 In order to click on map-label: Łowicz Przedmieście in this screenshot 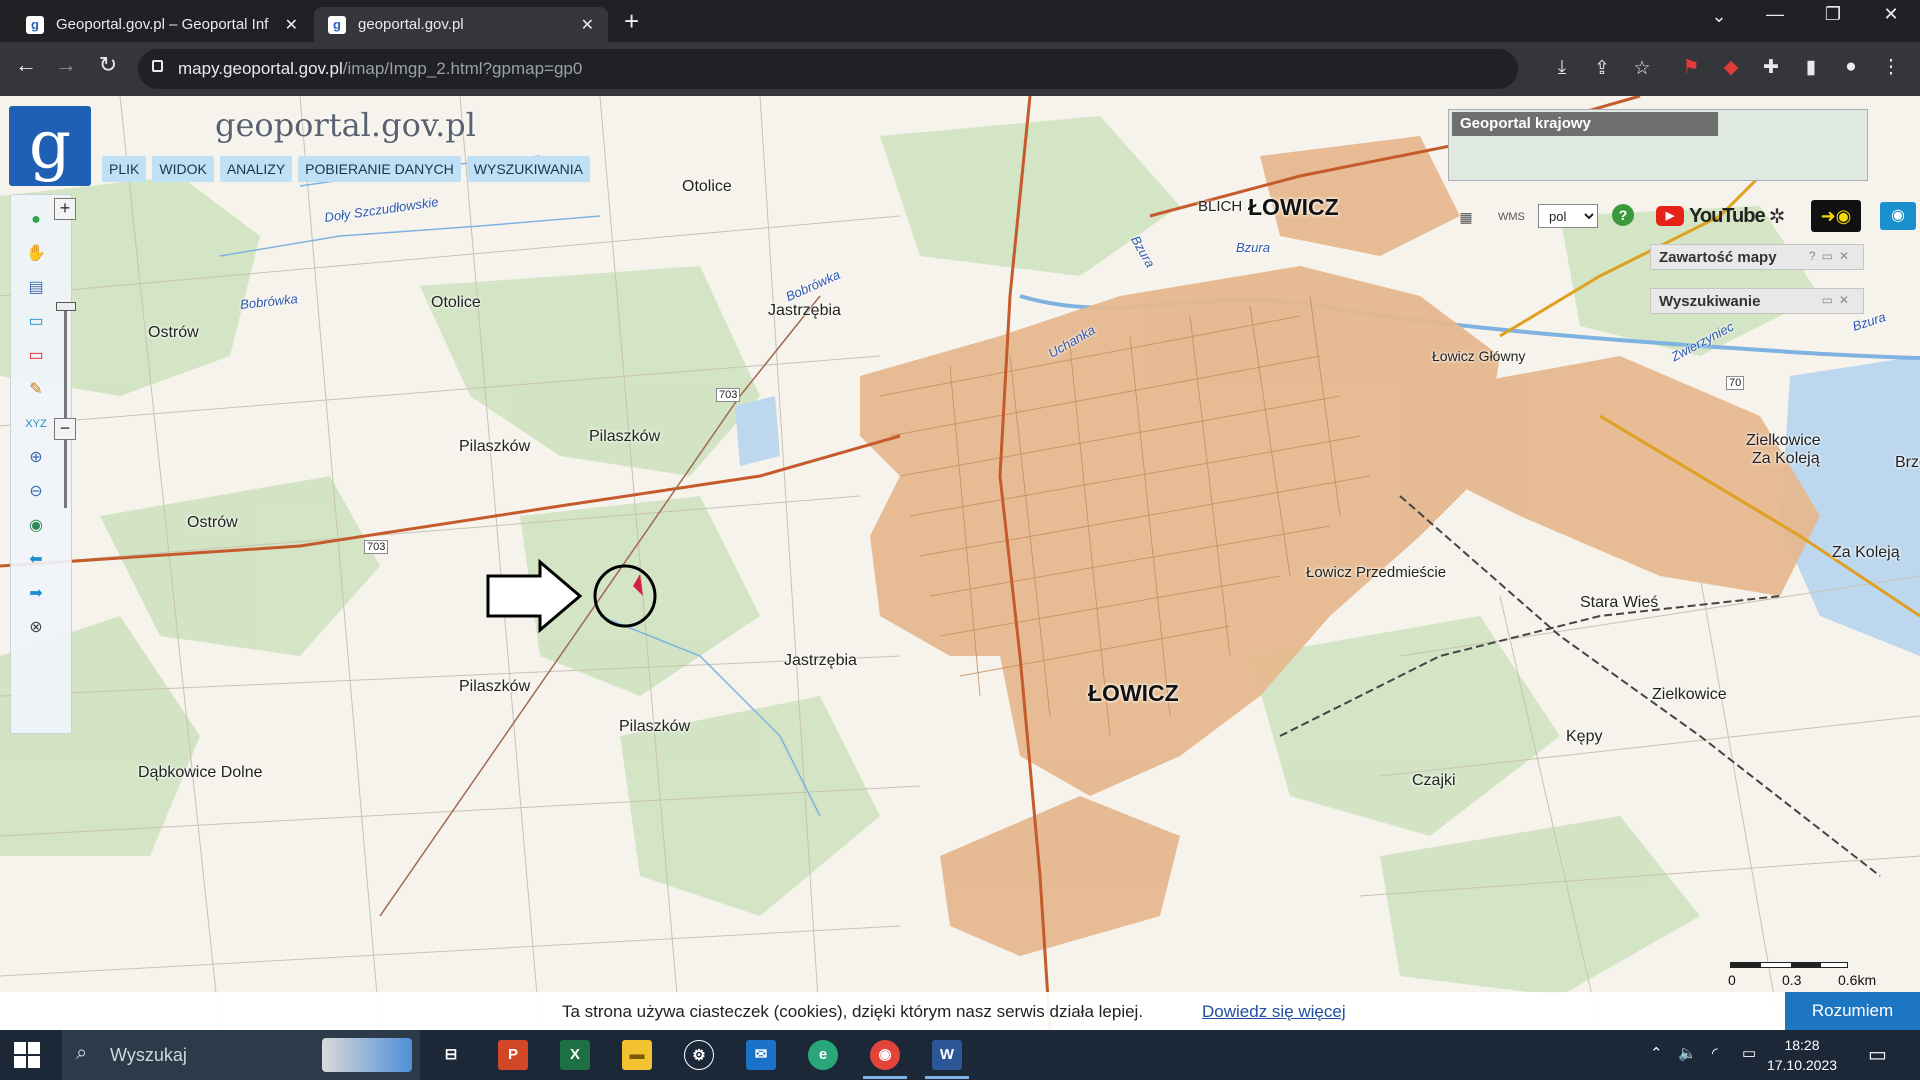, I will do `click(1376, 572)`.